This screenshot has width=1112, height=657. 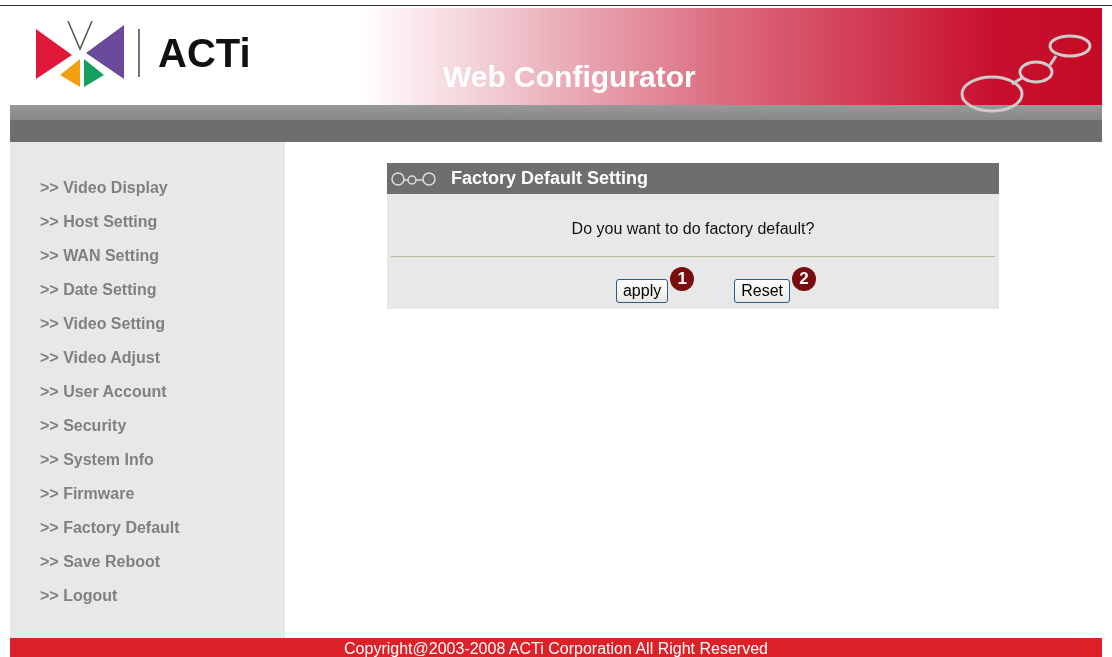 What do you see at coordinates (100, 364) in the screenshot?
I see `sidebar-link: >> Video Adjust` at bounding box center [100, 364].